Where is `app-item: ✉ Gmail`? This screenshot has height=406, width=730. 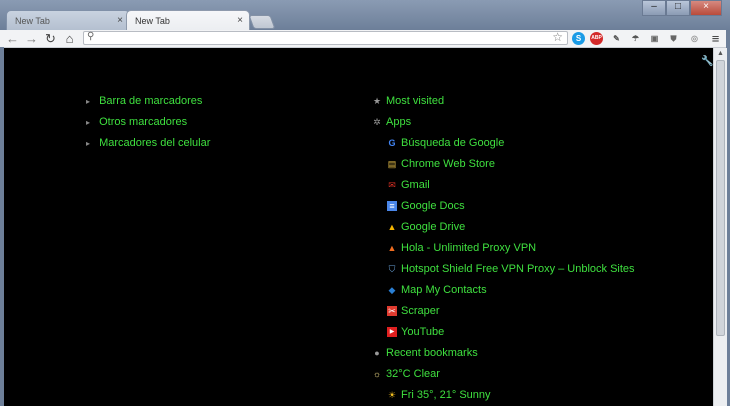
app-item: ✉ Gmail is located at coordinates (408, 185).